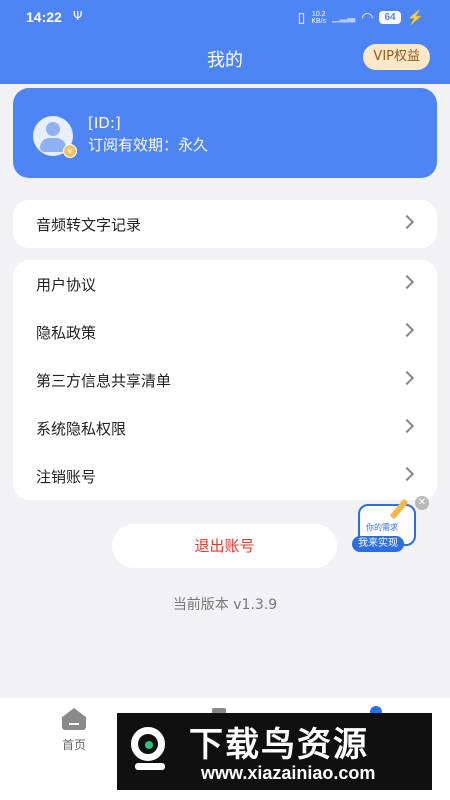 This screenshot has height=800, width=450. Describe the element at coordinates (225, 332) in the screenshot. I see `menu-item-privacy-policy: 隐私政策` at that location.